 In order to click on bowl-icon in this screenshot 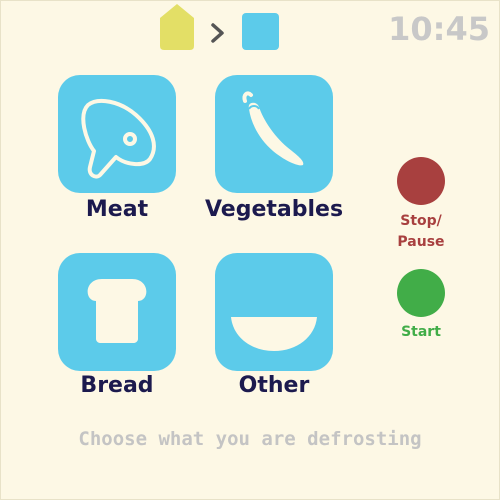, I will do `click(274, 334)`.